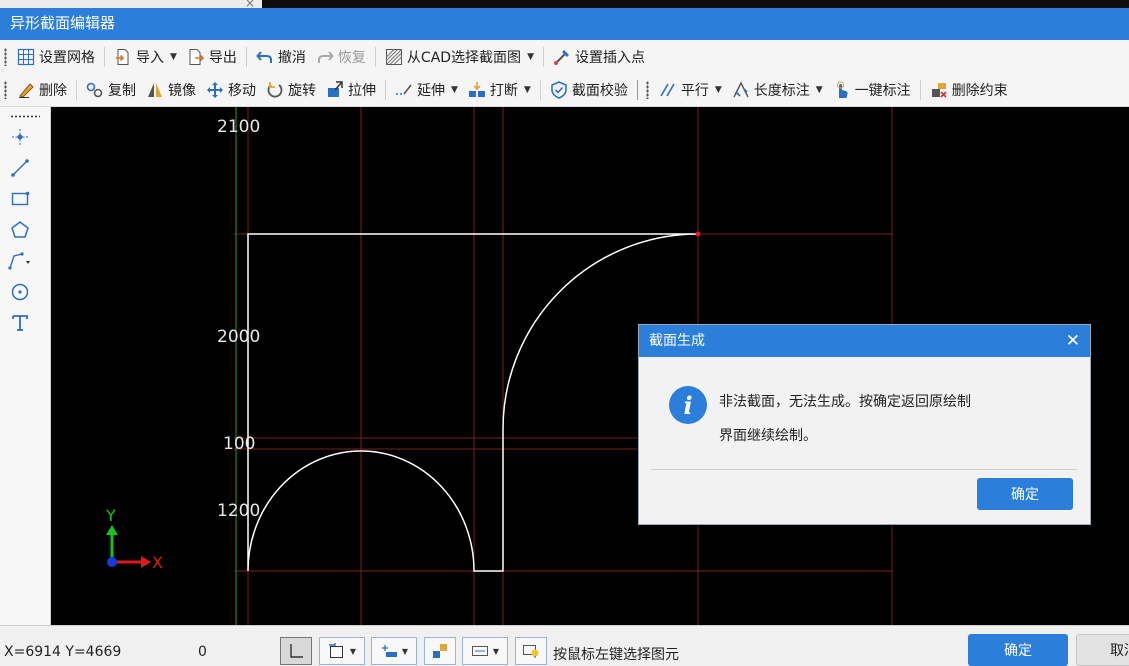 This screenshot has height=666, width=1129. What do you see at coordinates (616, 655) in the screenshot?
I see `status-hint: 按鼠标左键选择图元` at bounding box center [616, 655].